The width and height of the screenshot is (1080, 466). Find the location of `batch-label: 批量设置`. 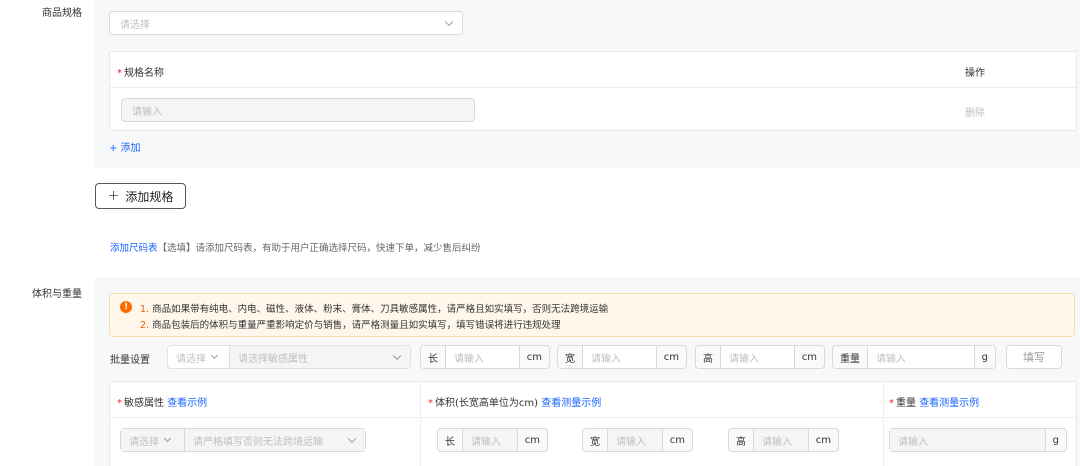

batch-label: 批量设置 is located at coordinates (130, 360).